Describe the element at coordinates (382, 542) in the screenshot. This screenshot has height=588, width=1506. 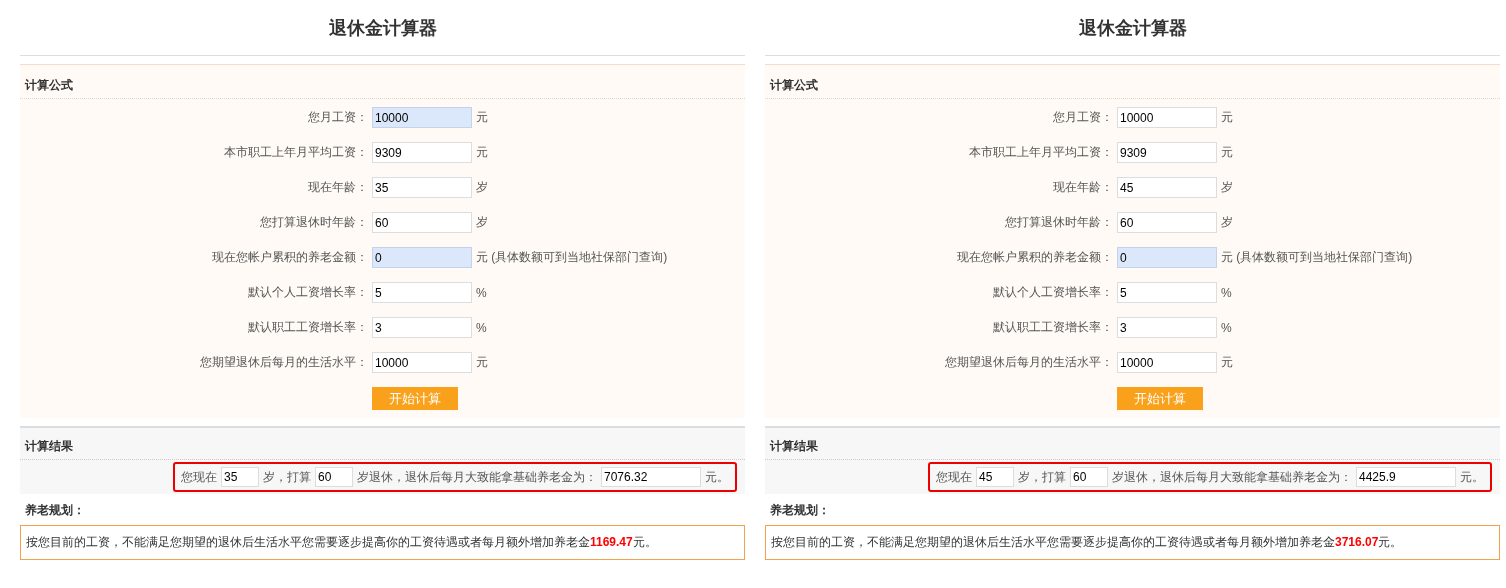
I see `advice-text: 按您目前的工资，不能满足您期望的退休后生活水平您需要逐步提高你的工资待遇或者每月额外增加养老金1169.47元。` at that location.